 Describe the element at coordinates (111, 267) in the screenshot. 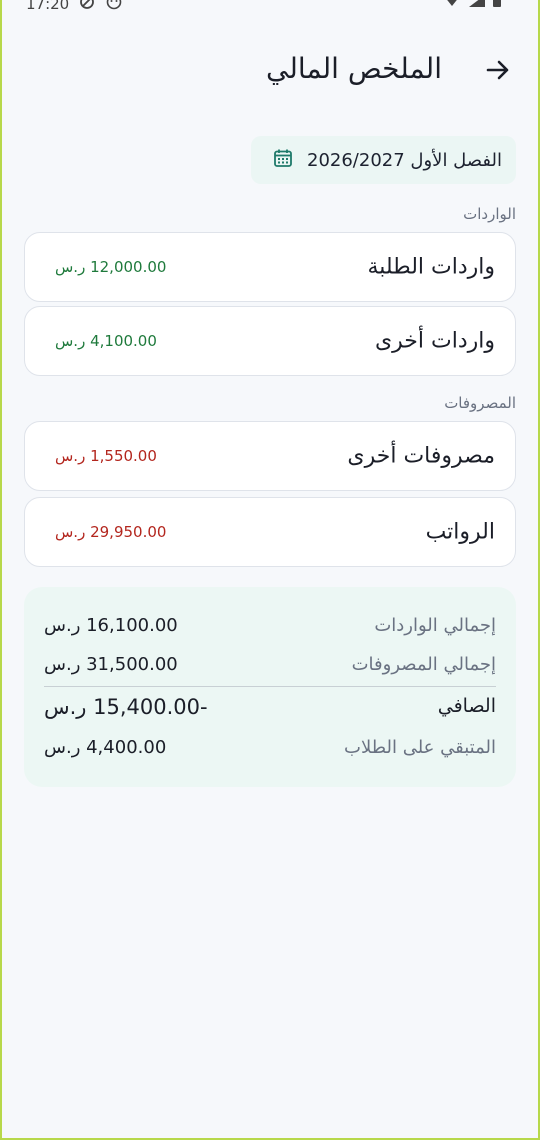

I see `income-item-amount: 12,000.00 ر.س` at that location.